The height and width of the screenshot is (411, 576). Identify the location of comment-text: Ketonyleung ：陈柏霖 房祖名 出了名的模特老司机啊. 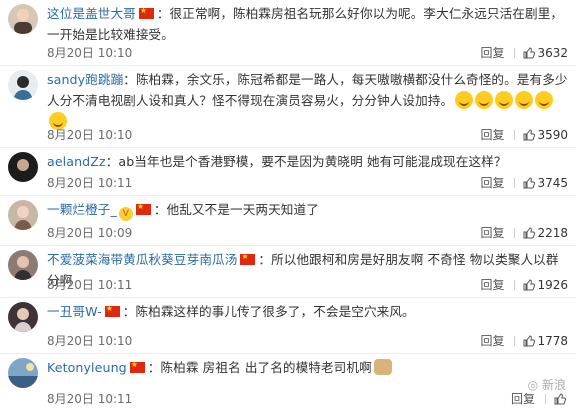
(307, 367).